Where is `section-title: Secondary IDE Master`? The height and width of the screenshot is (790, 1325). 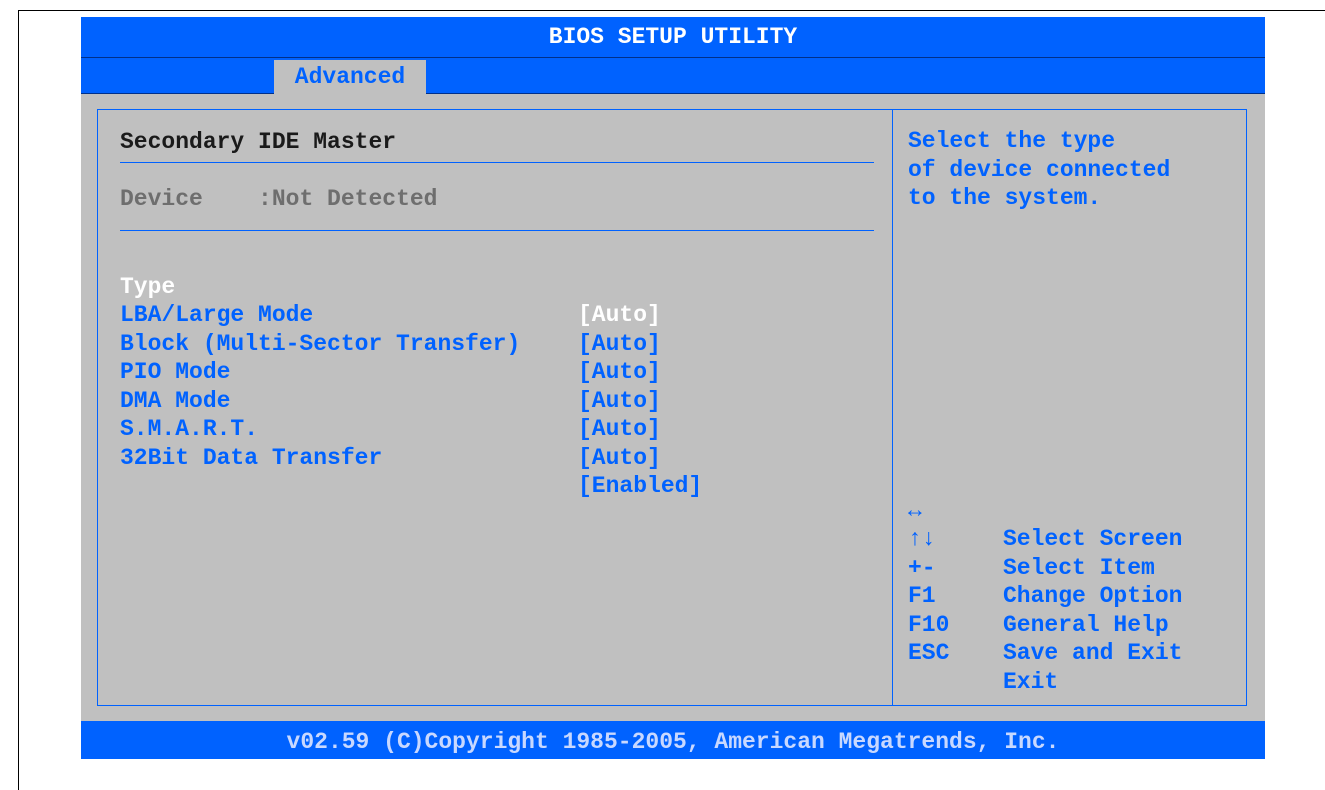
section-title: Secondary IDE Master is located at coordinates (258, 142).